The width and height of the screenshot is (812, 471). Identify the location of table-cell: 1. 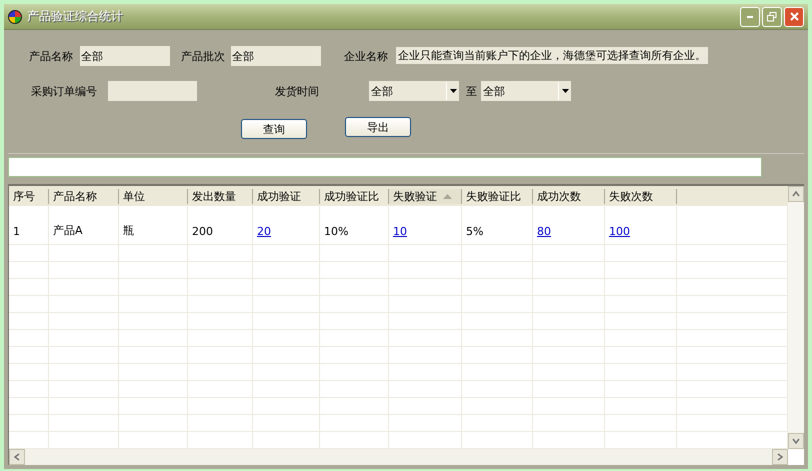
(16, 231).